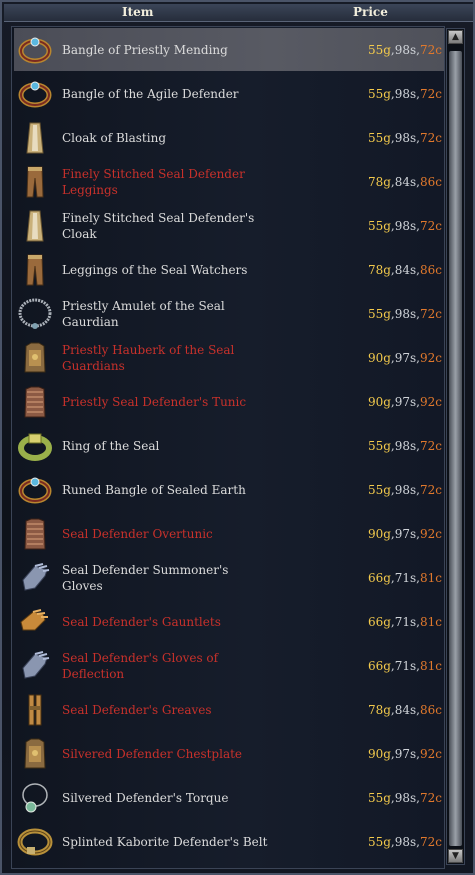 Image resolution: width=475 pixels, height=875 pixels. Describe the element at coordinates (35, 446) in the screenshot. I see `ring-icon` at that location.